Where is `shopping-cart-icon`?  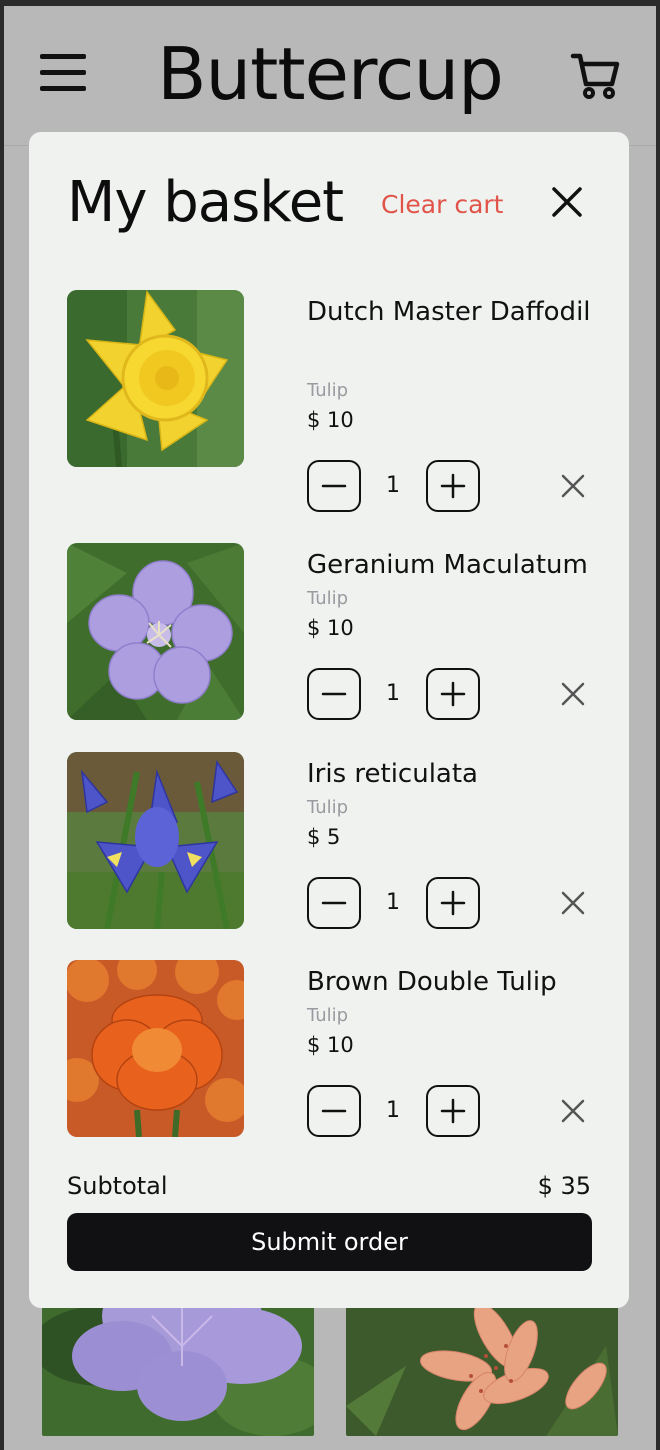 shopping-cart-icon is located at coordinates (595, 75).